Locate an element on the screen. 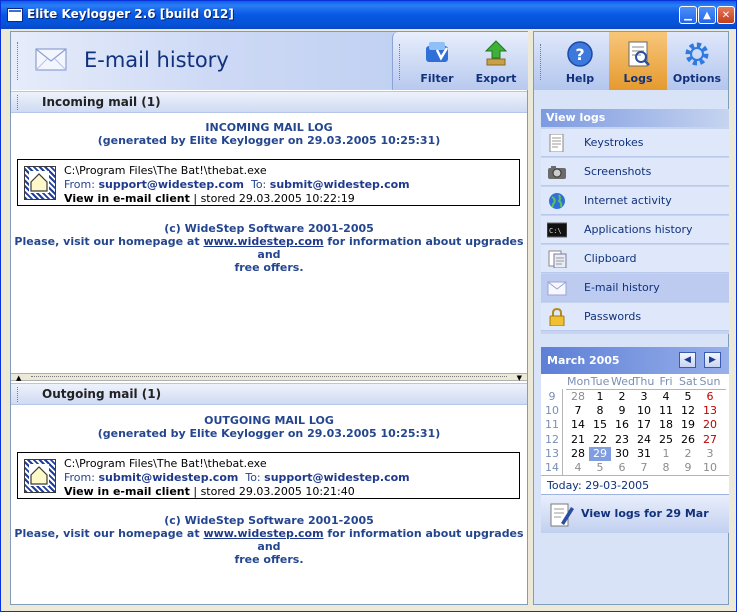  calendar-header: March 2005 ◀ ▶ is located at coordinates (635, 360).